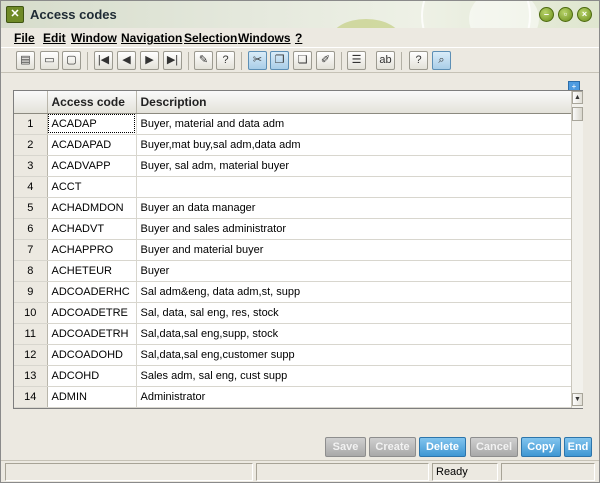 This screenshot has width=600, height=483. I want to click on table-row: 11 ADCOADETRH Sal,data,sal eng,supp, stock, so click(292, 334).